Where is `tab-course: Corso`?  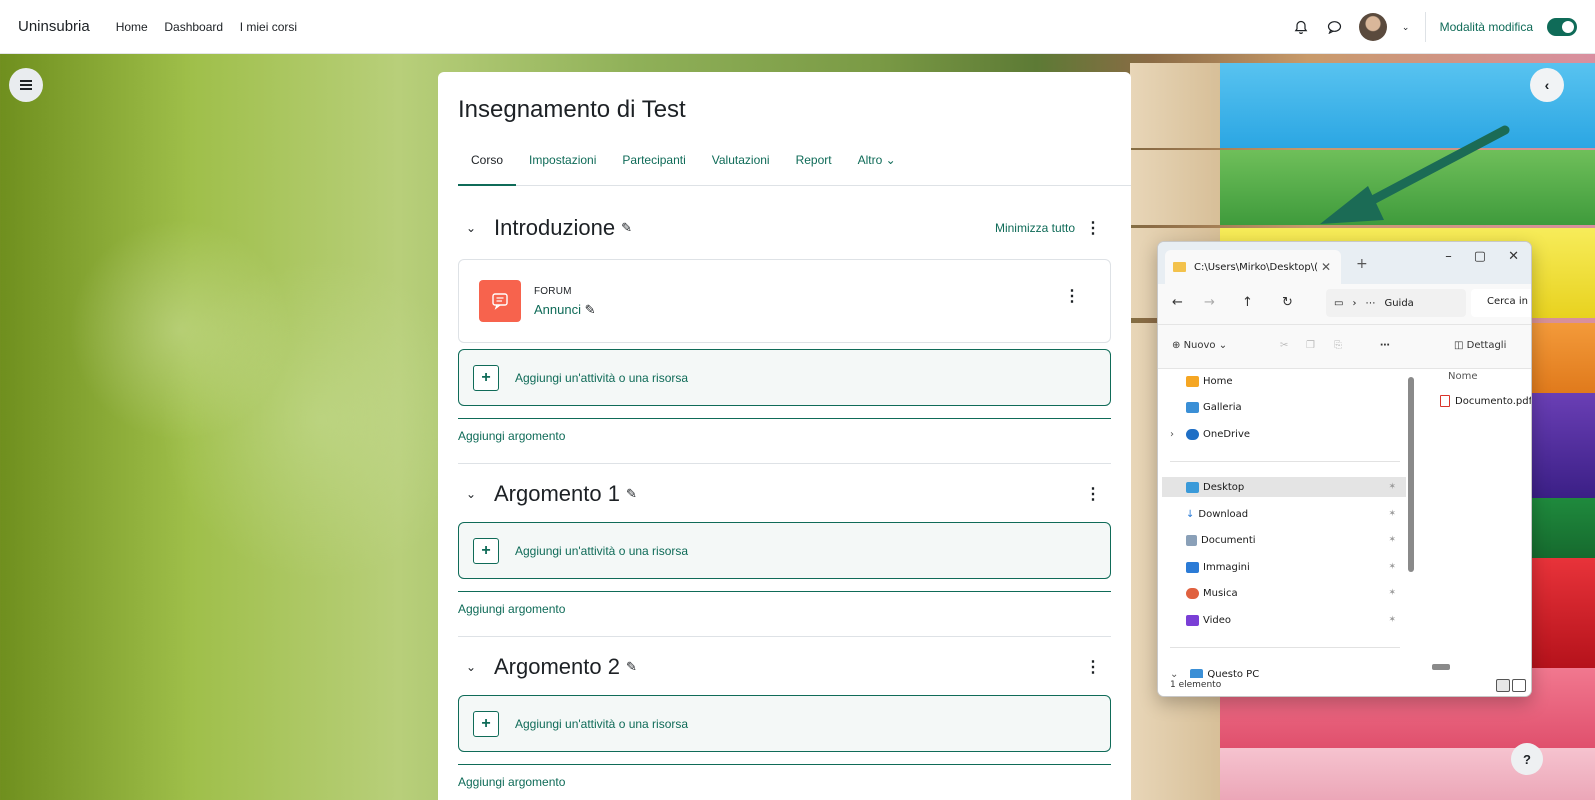 tab-course: Corso is located at coordinates (487, 167).